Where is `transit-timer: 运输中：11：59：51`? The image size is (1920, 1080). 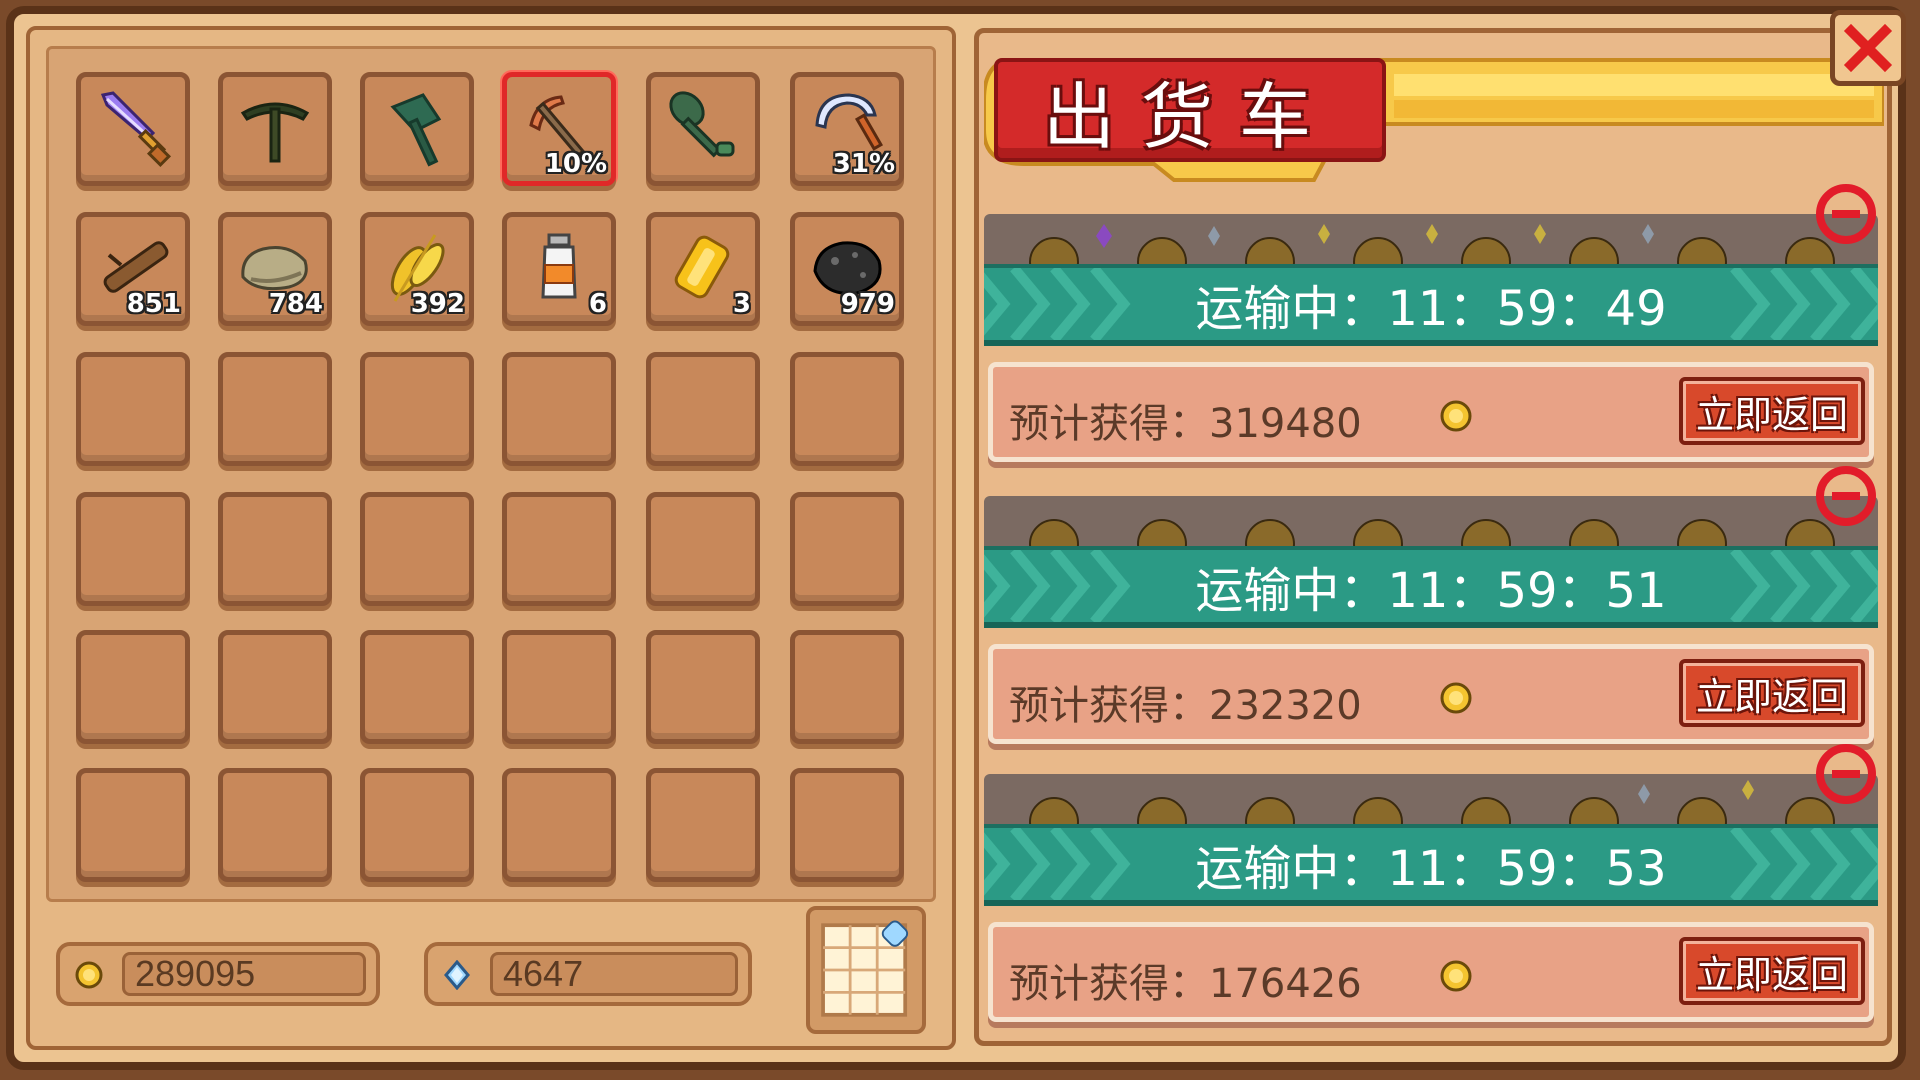 transit-timer: 运输中：11：59：51 is located at coordinates (1431, 591).